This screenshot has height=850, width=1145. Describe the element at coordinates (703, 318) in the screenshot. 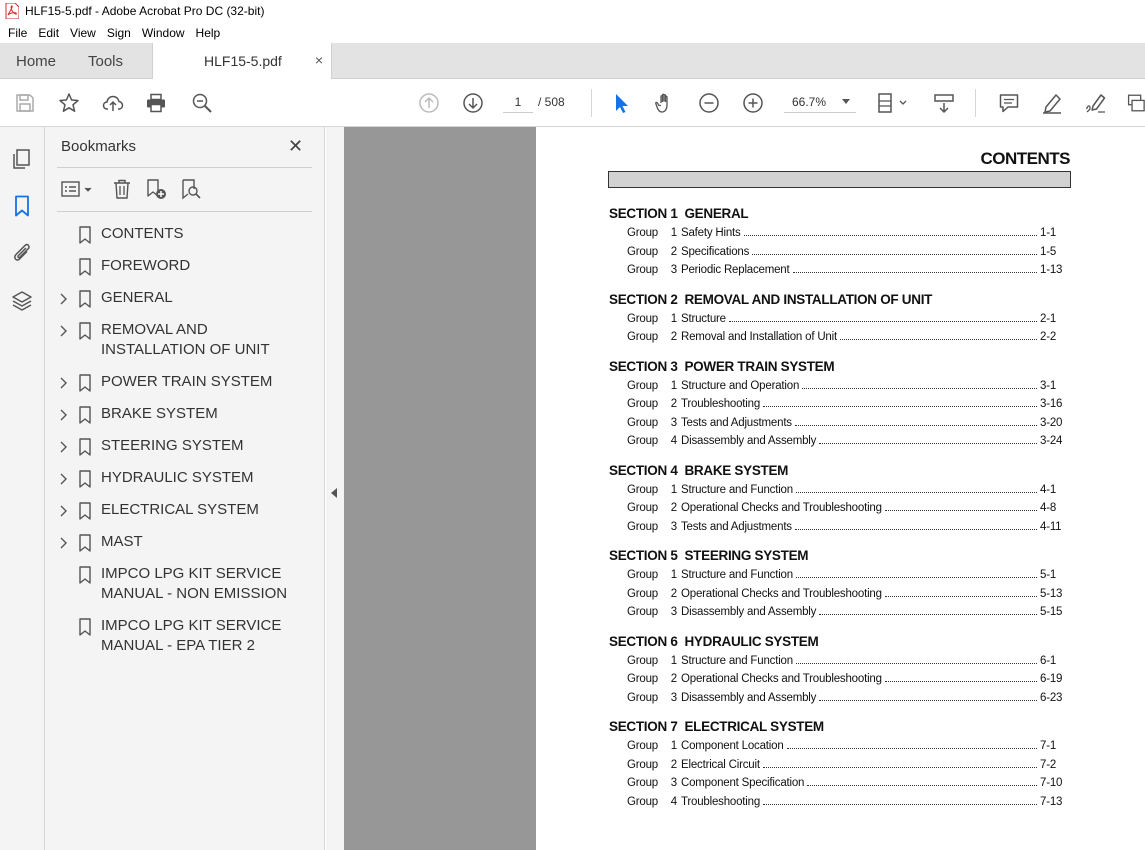

I see `toc-entry-title: Structure` at that location.